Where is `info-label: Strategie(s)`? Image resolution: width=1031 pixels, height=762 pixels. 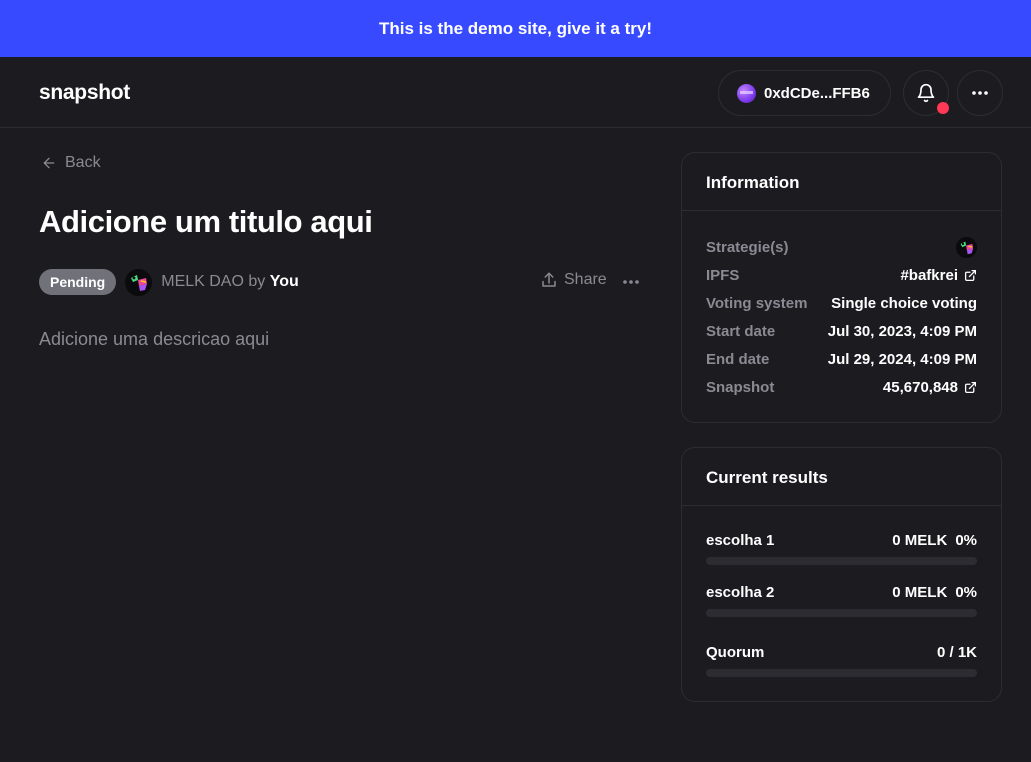
info-label: Strategie(s) is located at coordinates (747, 247).